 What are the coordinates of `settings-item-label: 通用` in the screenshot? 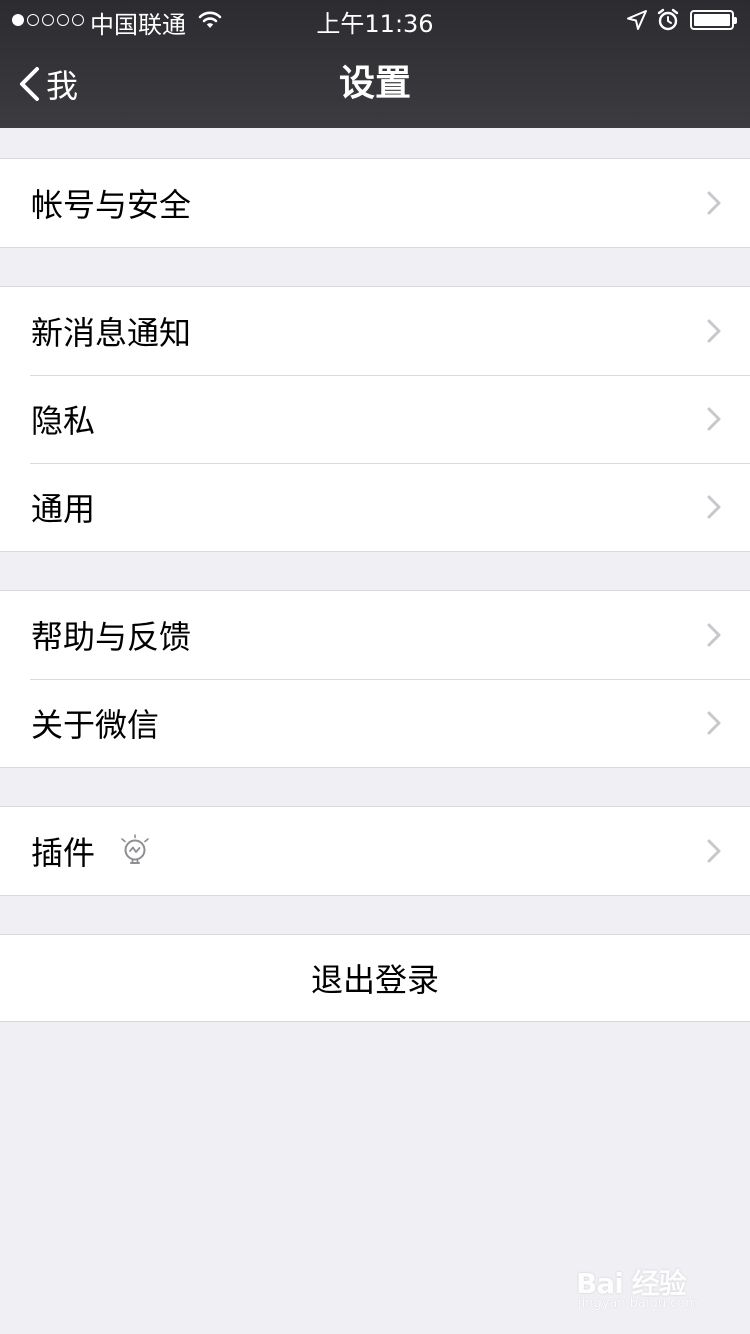 It's located at (63, 509).